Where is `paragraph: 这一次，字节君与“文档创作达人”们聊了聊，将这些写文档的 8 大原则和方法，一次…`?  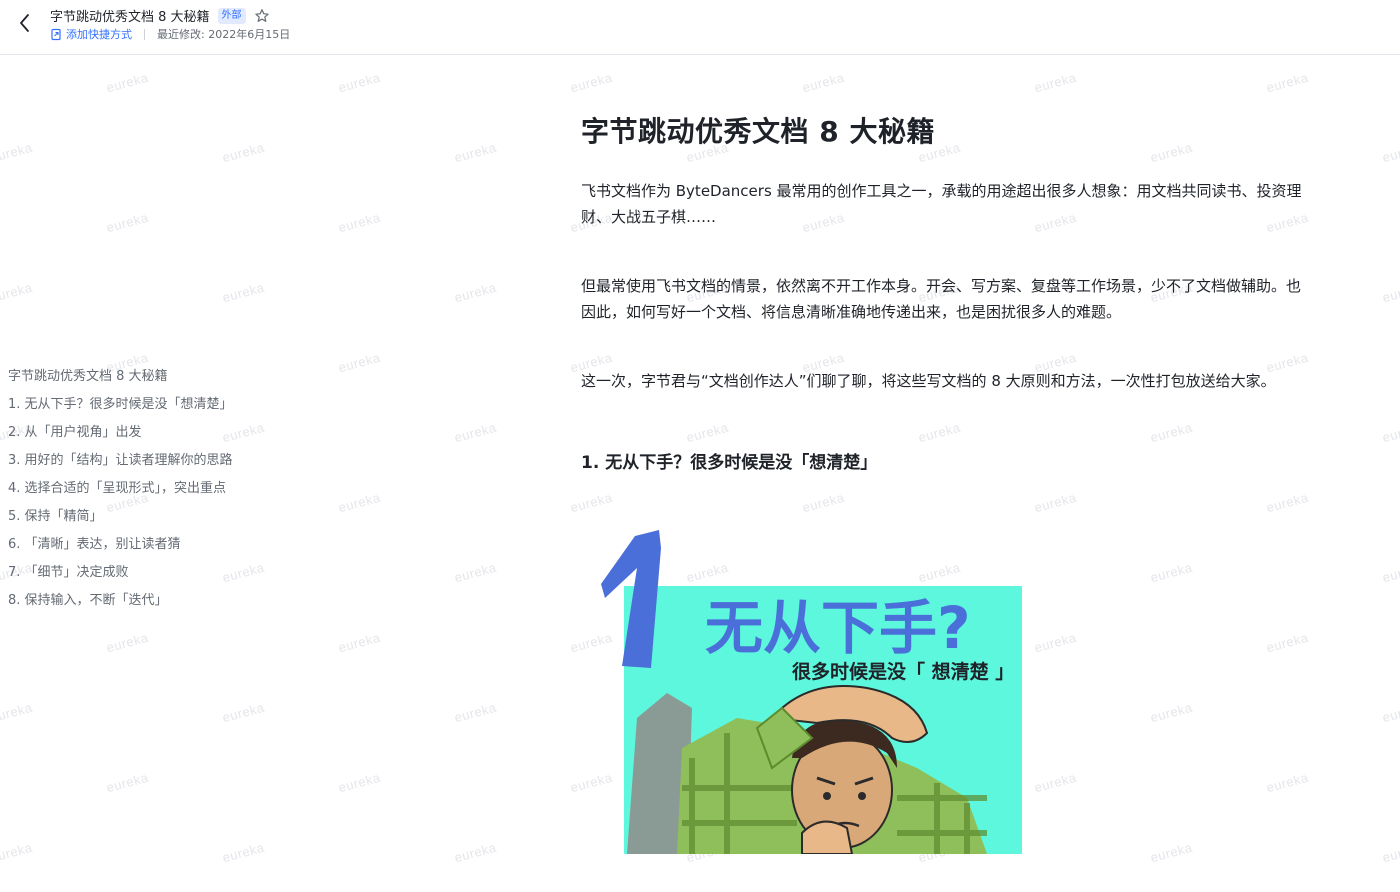
paragraph: 这一次，字节君与“文档创作达人”们聊了聊，将这些写文档的 8 大原则和方法，一次… is located at coordinates (928, 381).